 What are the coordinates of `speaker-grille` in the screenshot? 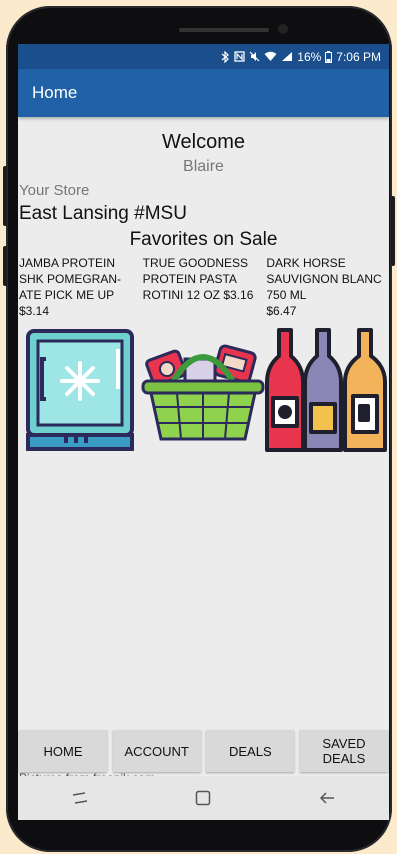 It's located at (224, 30).